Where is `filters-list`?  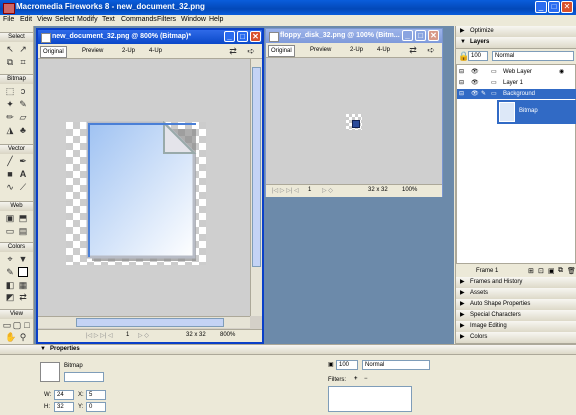
filters-list is located at coordinates (370, 399).